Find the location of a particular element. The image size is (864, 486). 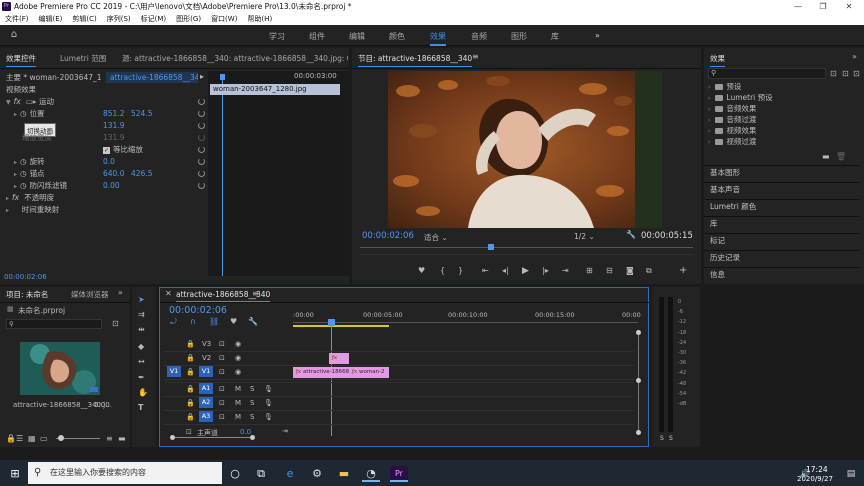

task-view-icon: ⧉ is located at coordinates (261, 474).